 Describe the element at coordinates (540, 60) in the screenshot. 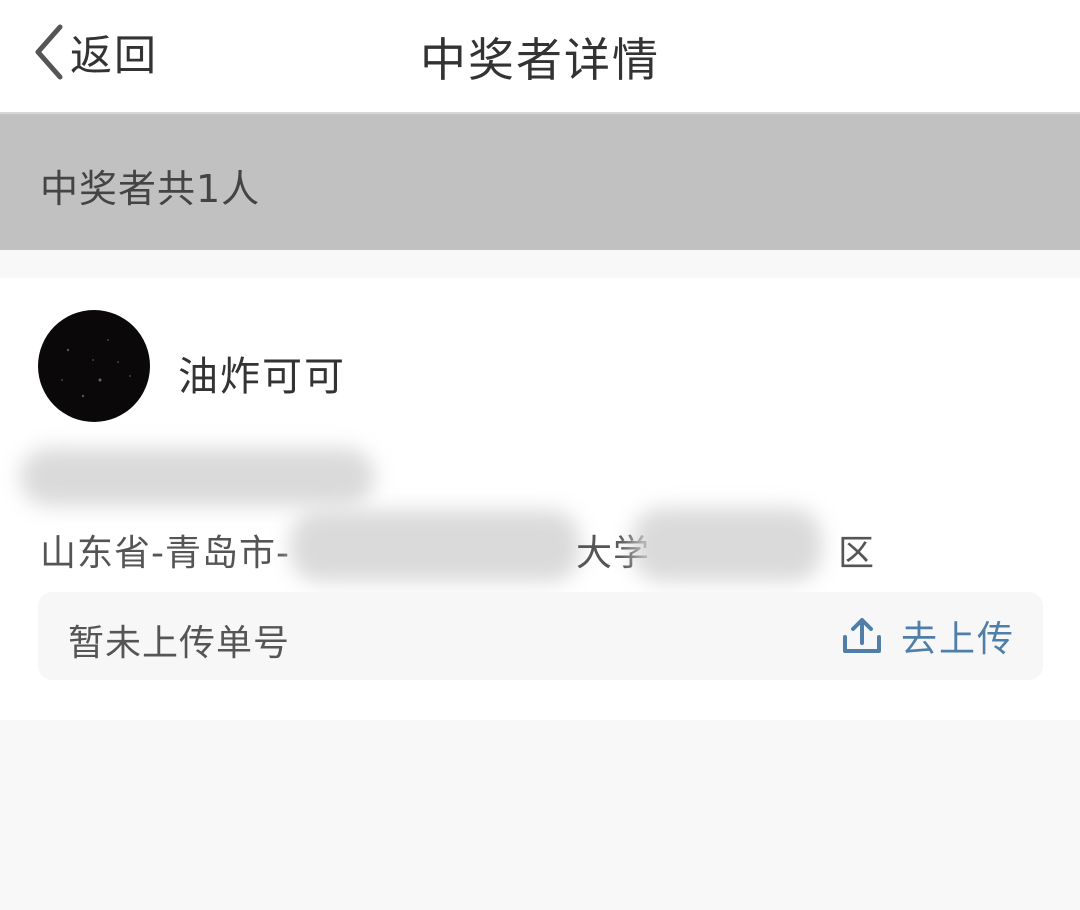

I see `page-title: 中奖者详情` at that location.